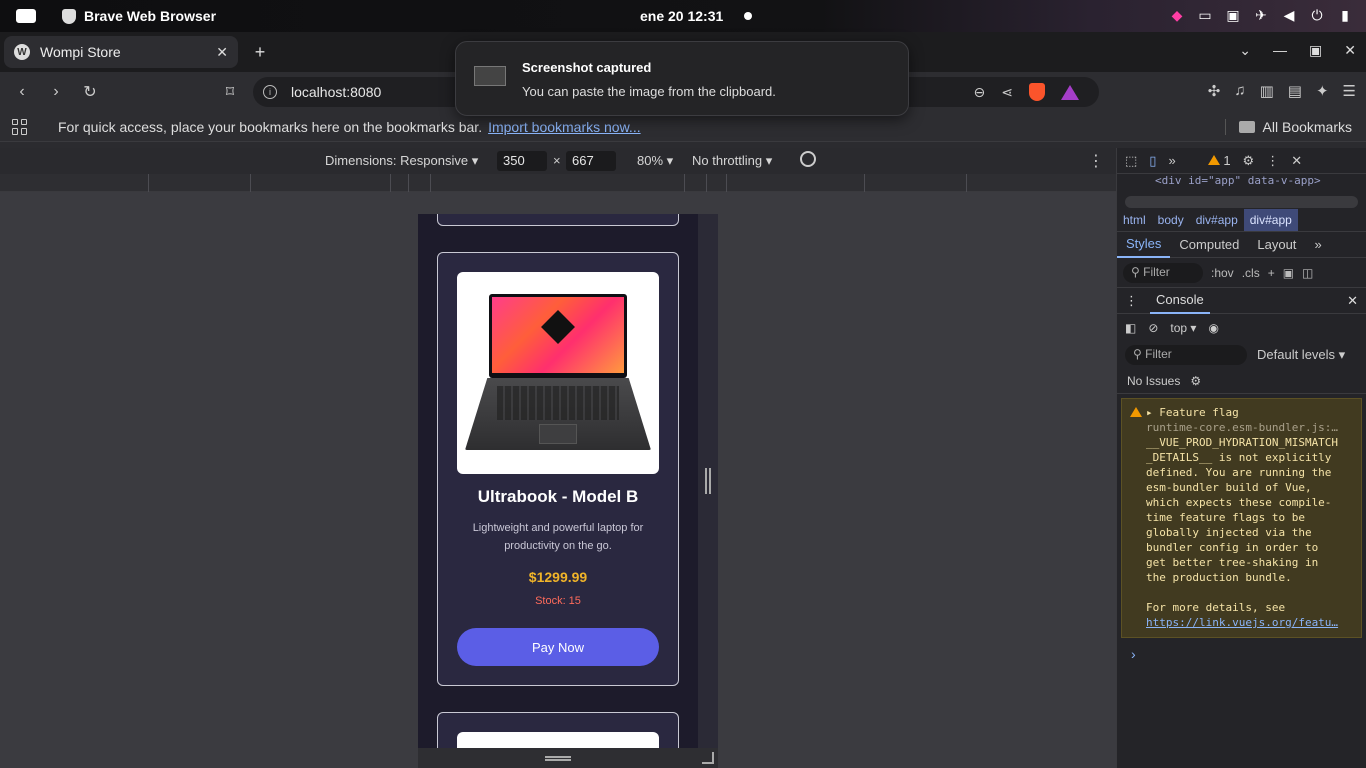  I want to click on new-tab-icon: +, so click(260, 52).